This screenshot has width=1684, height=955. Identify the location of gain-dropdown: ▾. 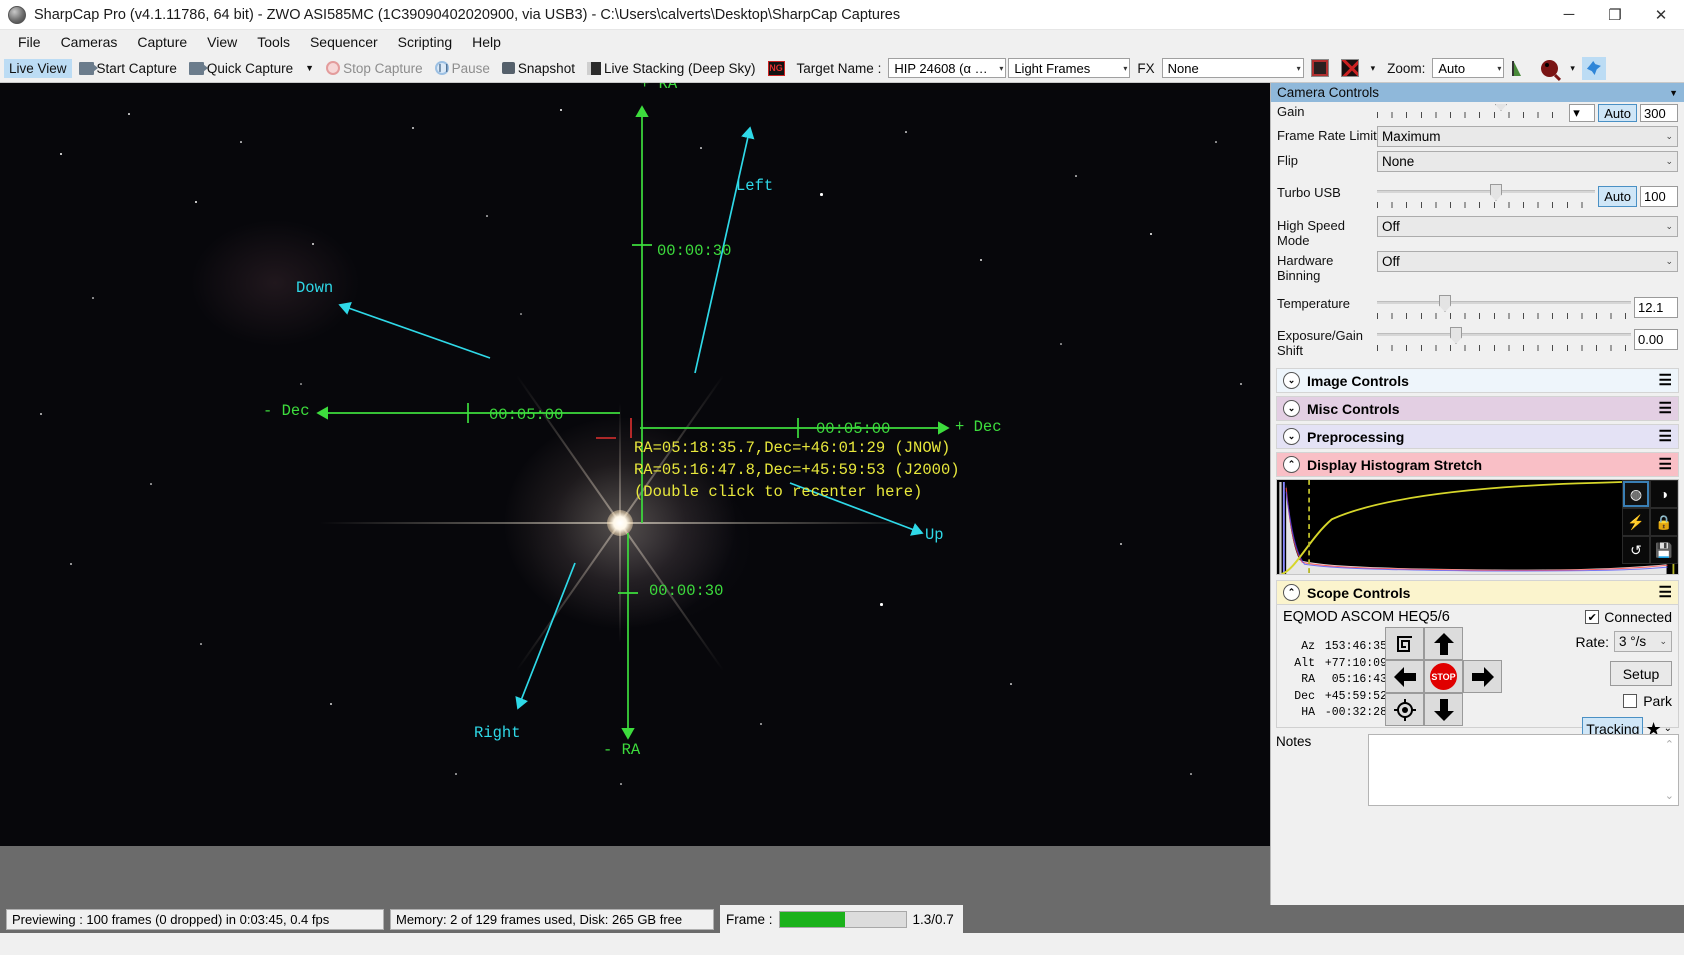
(1582, 113).